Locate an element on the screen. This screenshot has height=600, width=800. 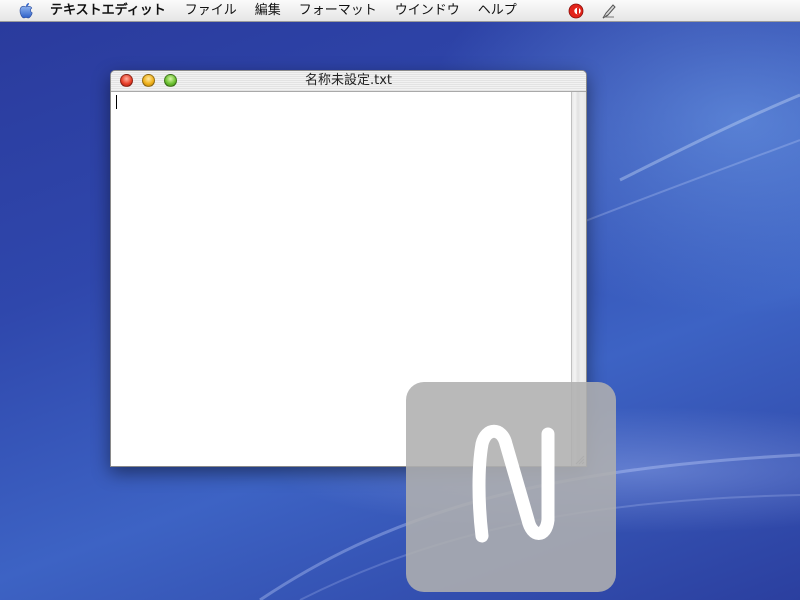
menu-file: ファイル is located at coordinates (211, 11).